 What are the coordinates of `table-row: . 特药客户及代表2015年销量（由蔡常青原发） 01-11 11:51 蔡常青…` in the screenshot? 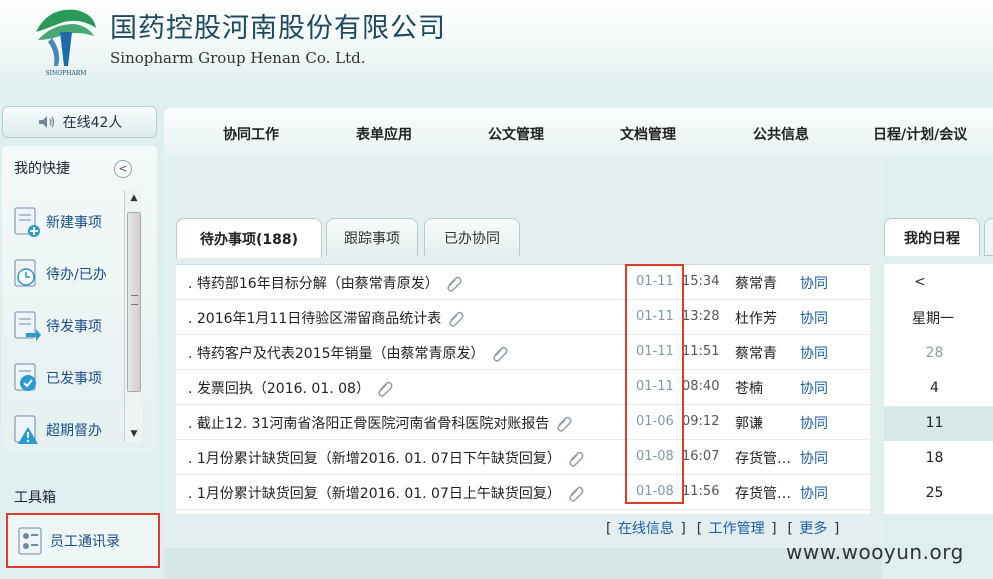 It's located at (523, 352).